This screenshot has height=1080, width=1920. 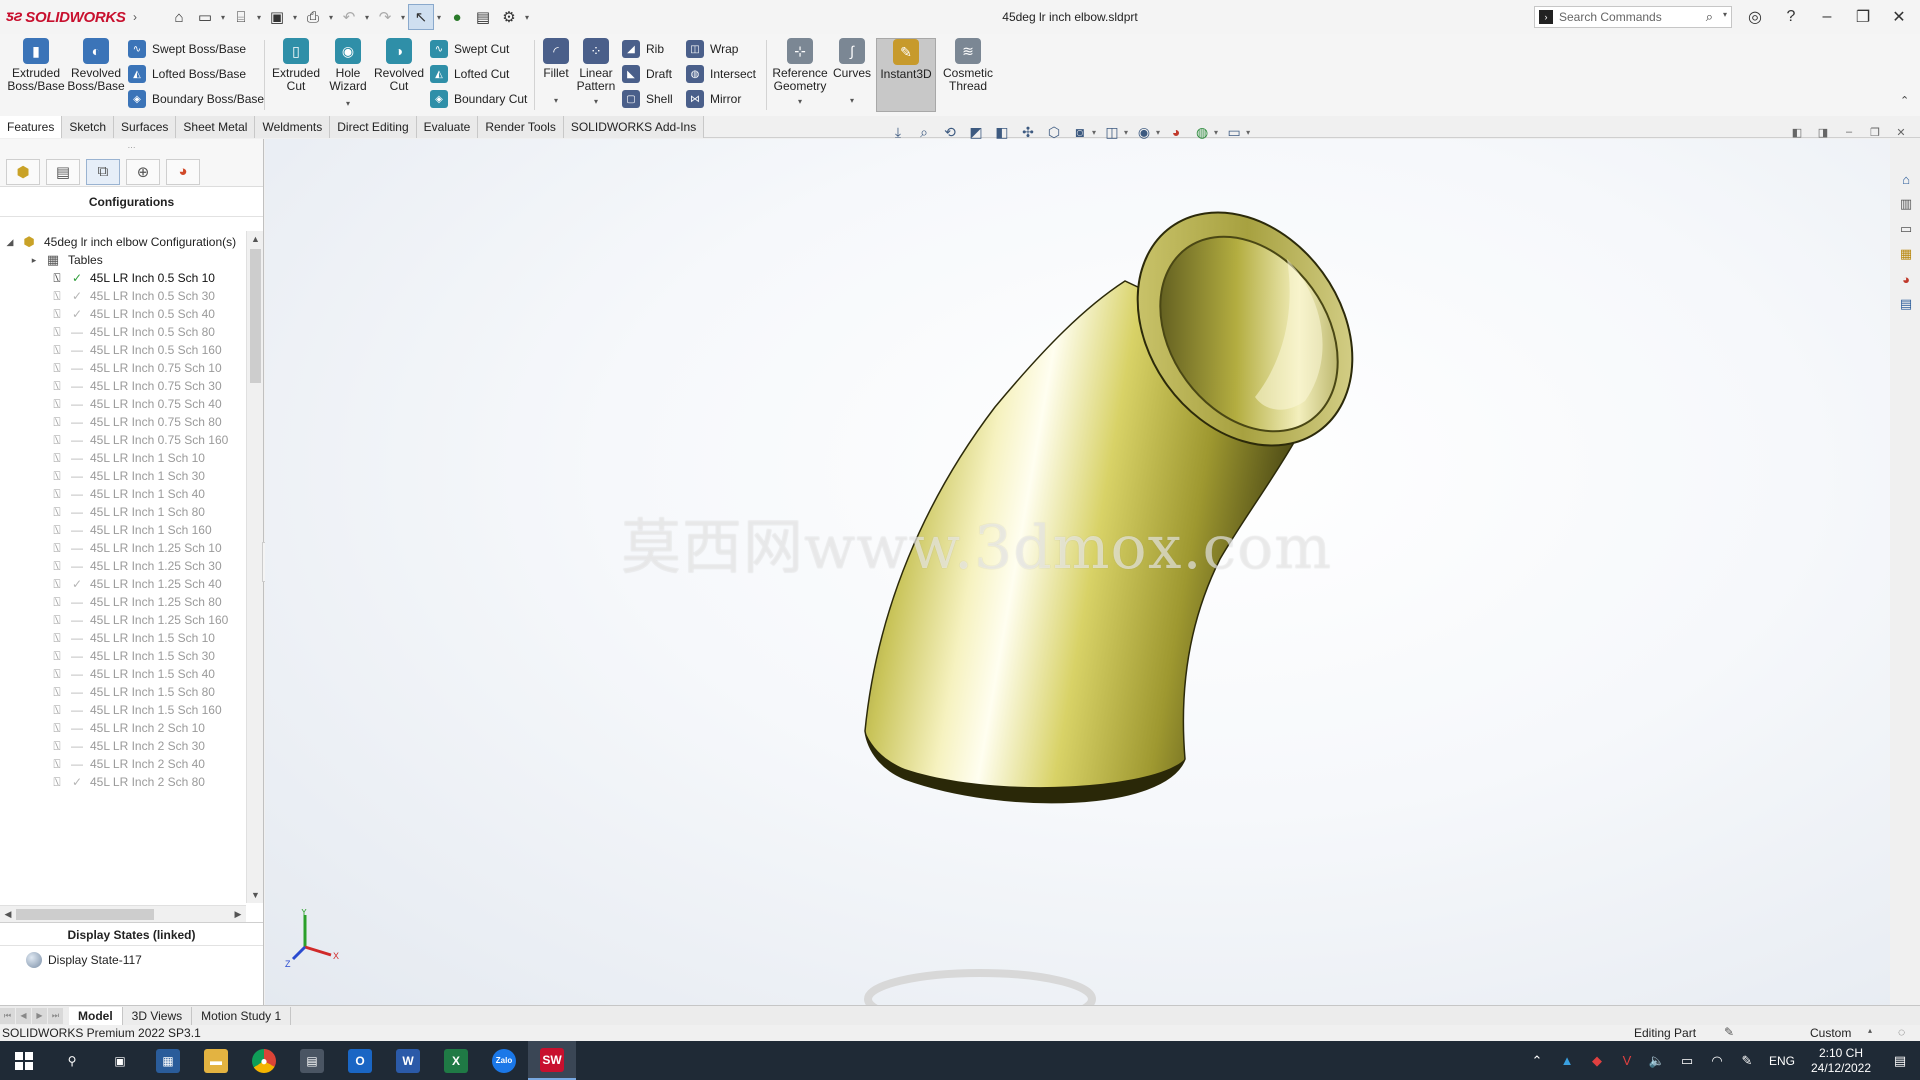 What do you see at coordinates (1747, 1061) in the screenshot?
I see `pen-icon: ✎` at bounding box center [1747, 1061].